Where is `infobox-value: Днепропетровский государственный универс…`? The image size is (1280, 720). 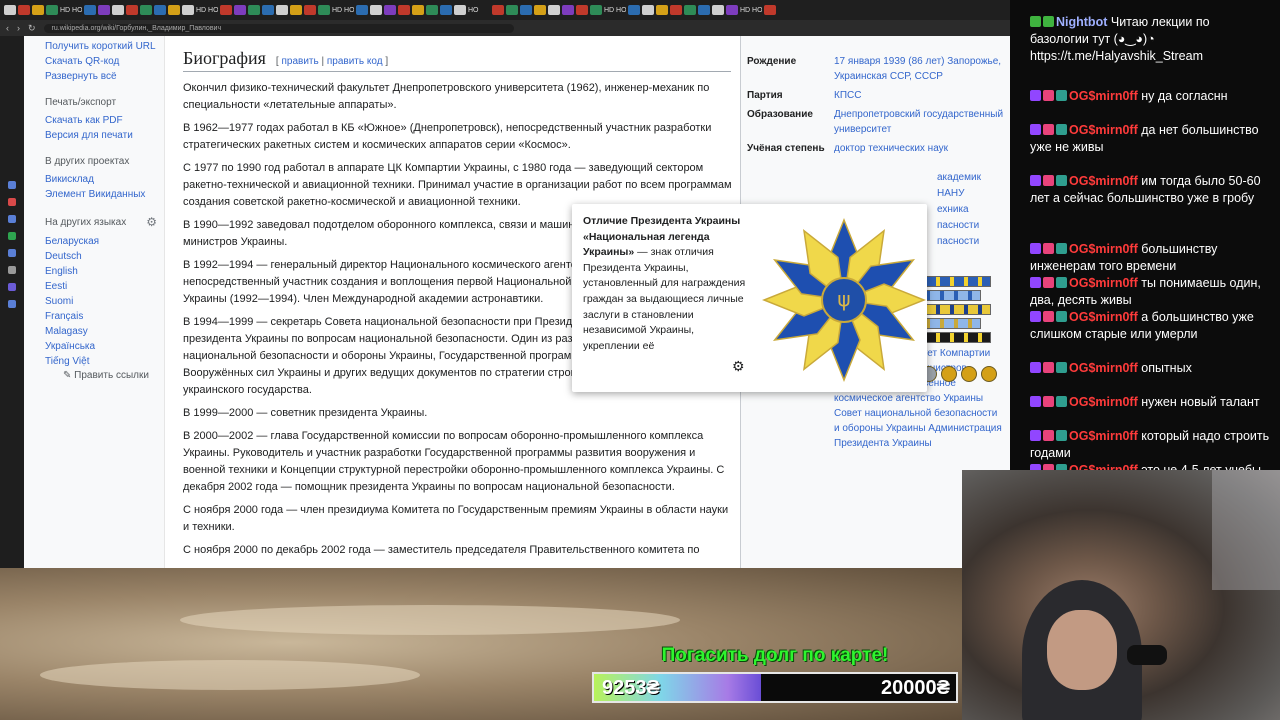
infobox-value: Днепропетровский государственный универс… is located at coordinates (919, 122).